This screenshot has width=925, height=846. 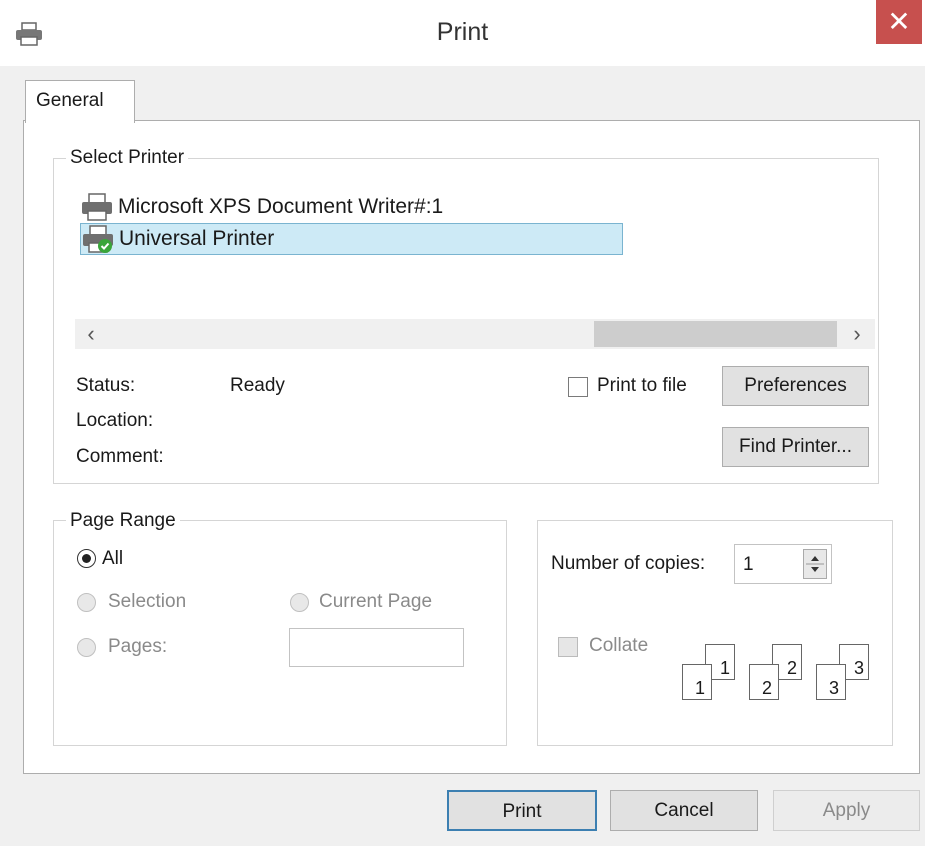 I want to click on printer-name: Universal Printer, so click(x=197, y=238).